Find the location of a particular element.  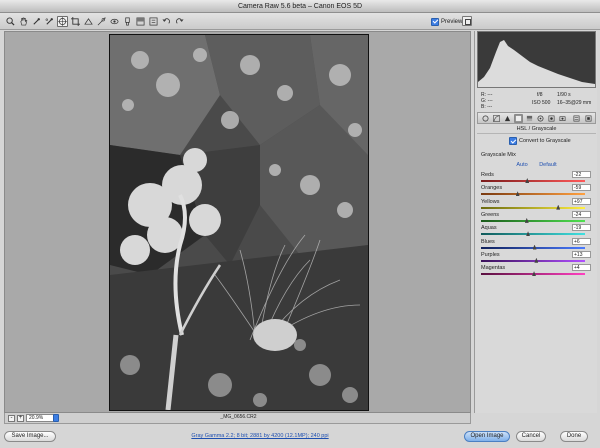

slider-value-field: +97 is located at coordinates (581, 201).